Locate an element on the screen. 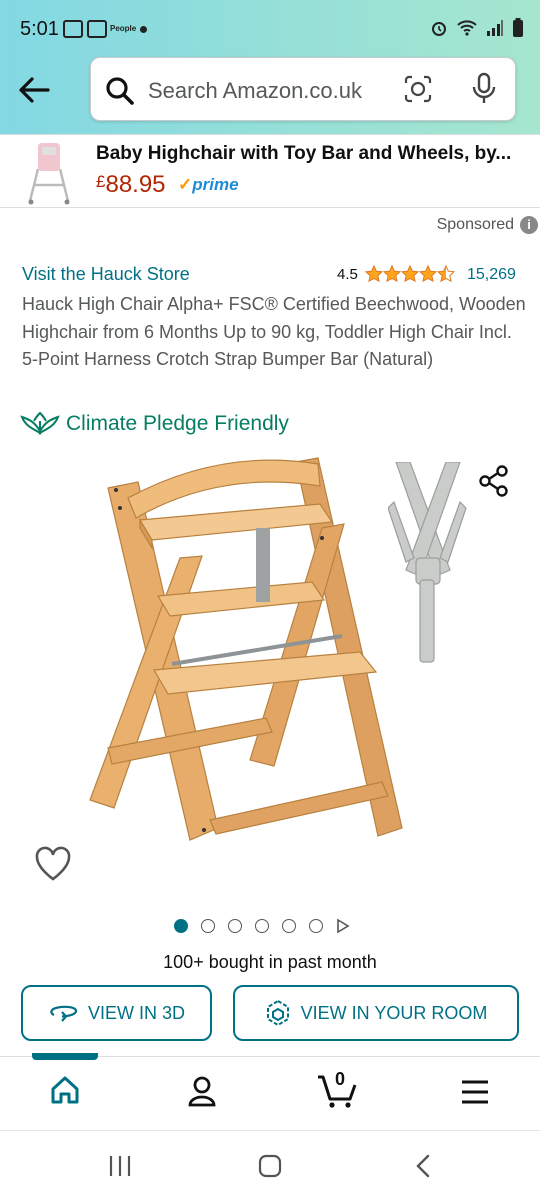  back-button-icon is located at coordinates (423, 1166).